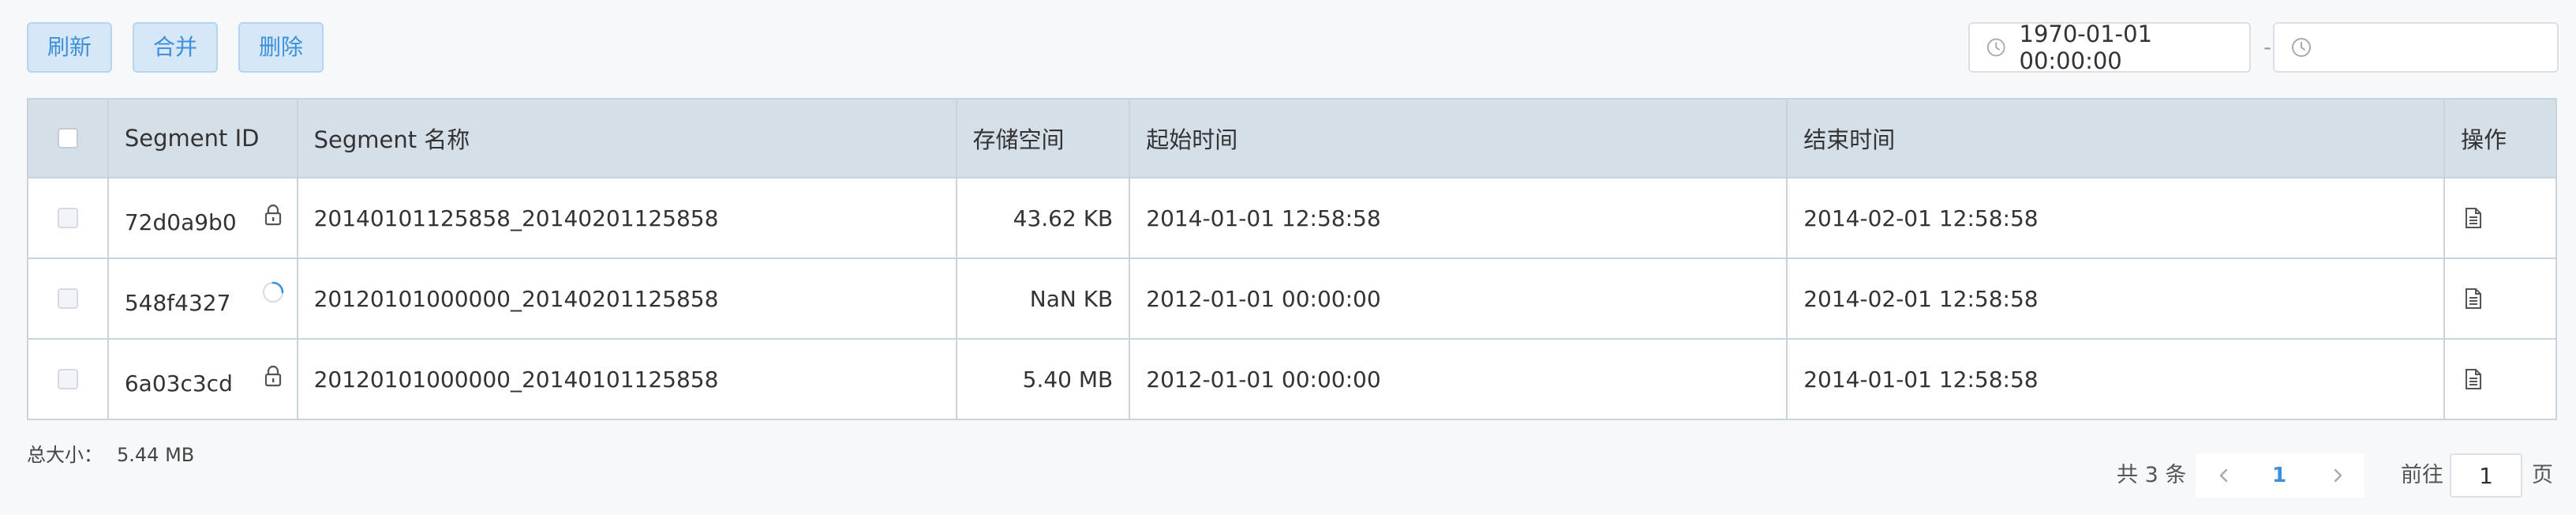  I want to click on header-segment-name: Segment 名称, so click(626, 138).